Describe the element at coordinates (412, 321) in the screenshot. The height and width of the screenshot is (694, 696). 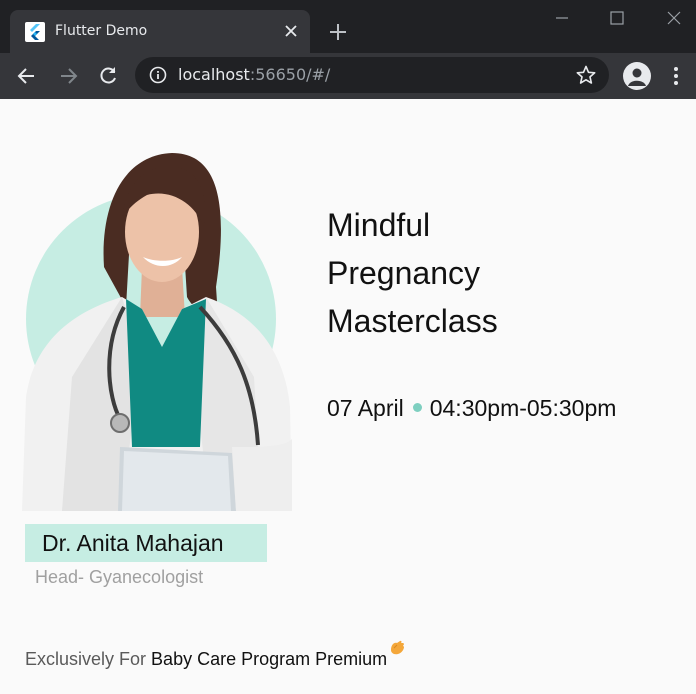
I see `title-line: Masterclass` at that location.